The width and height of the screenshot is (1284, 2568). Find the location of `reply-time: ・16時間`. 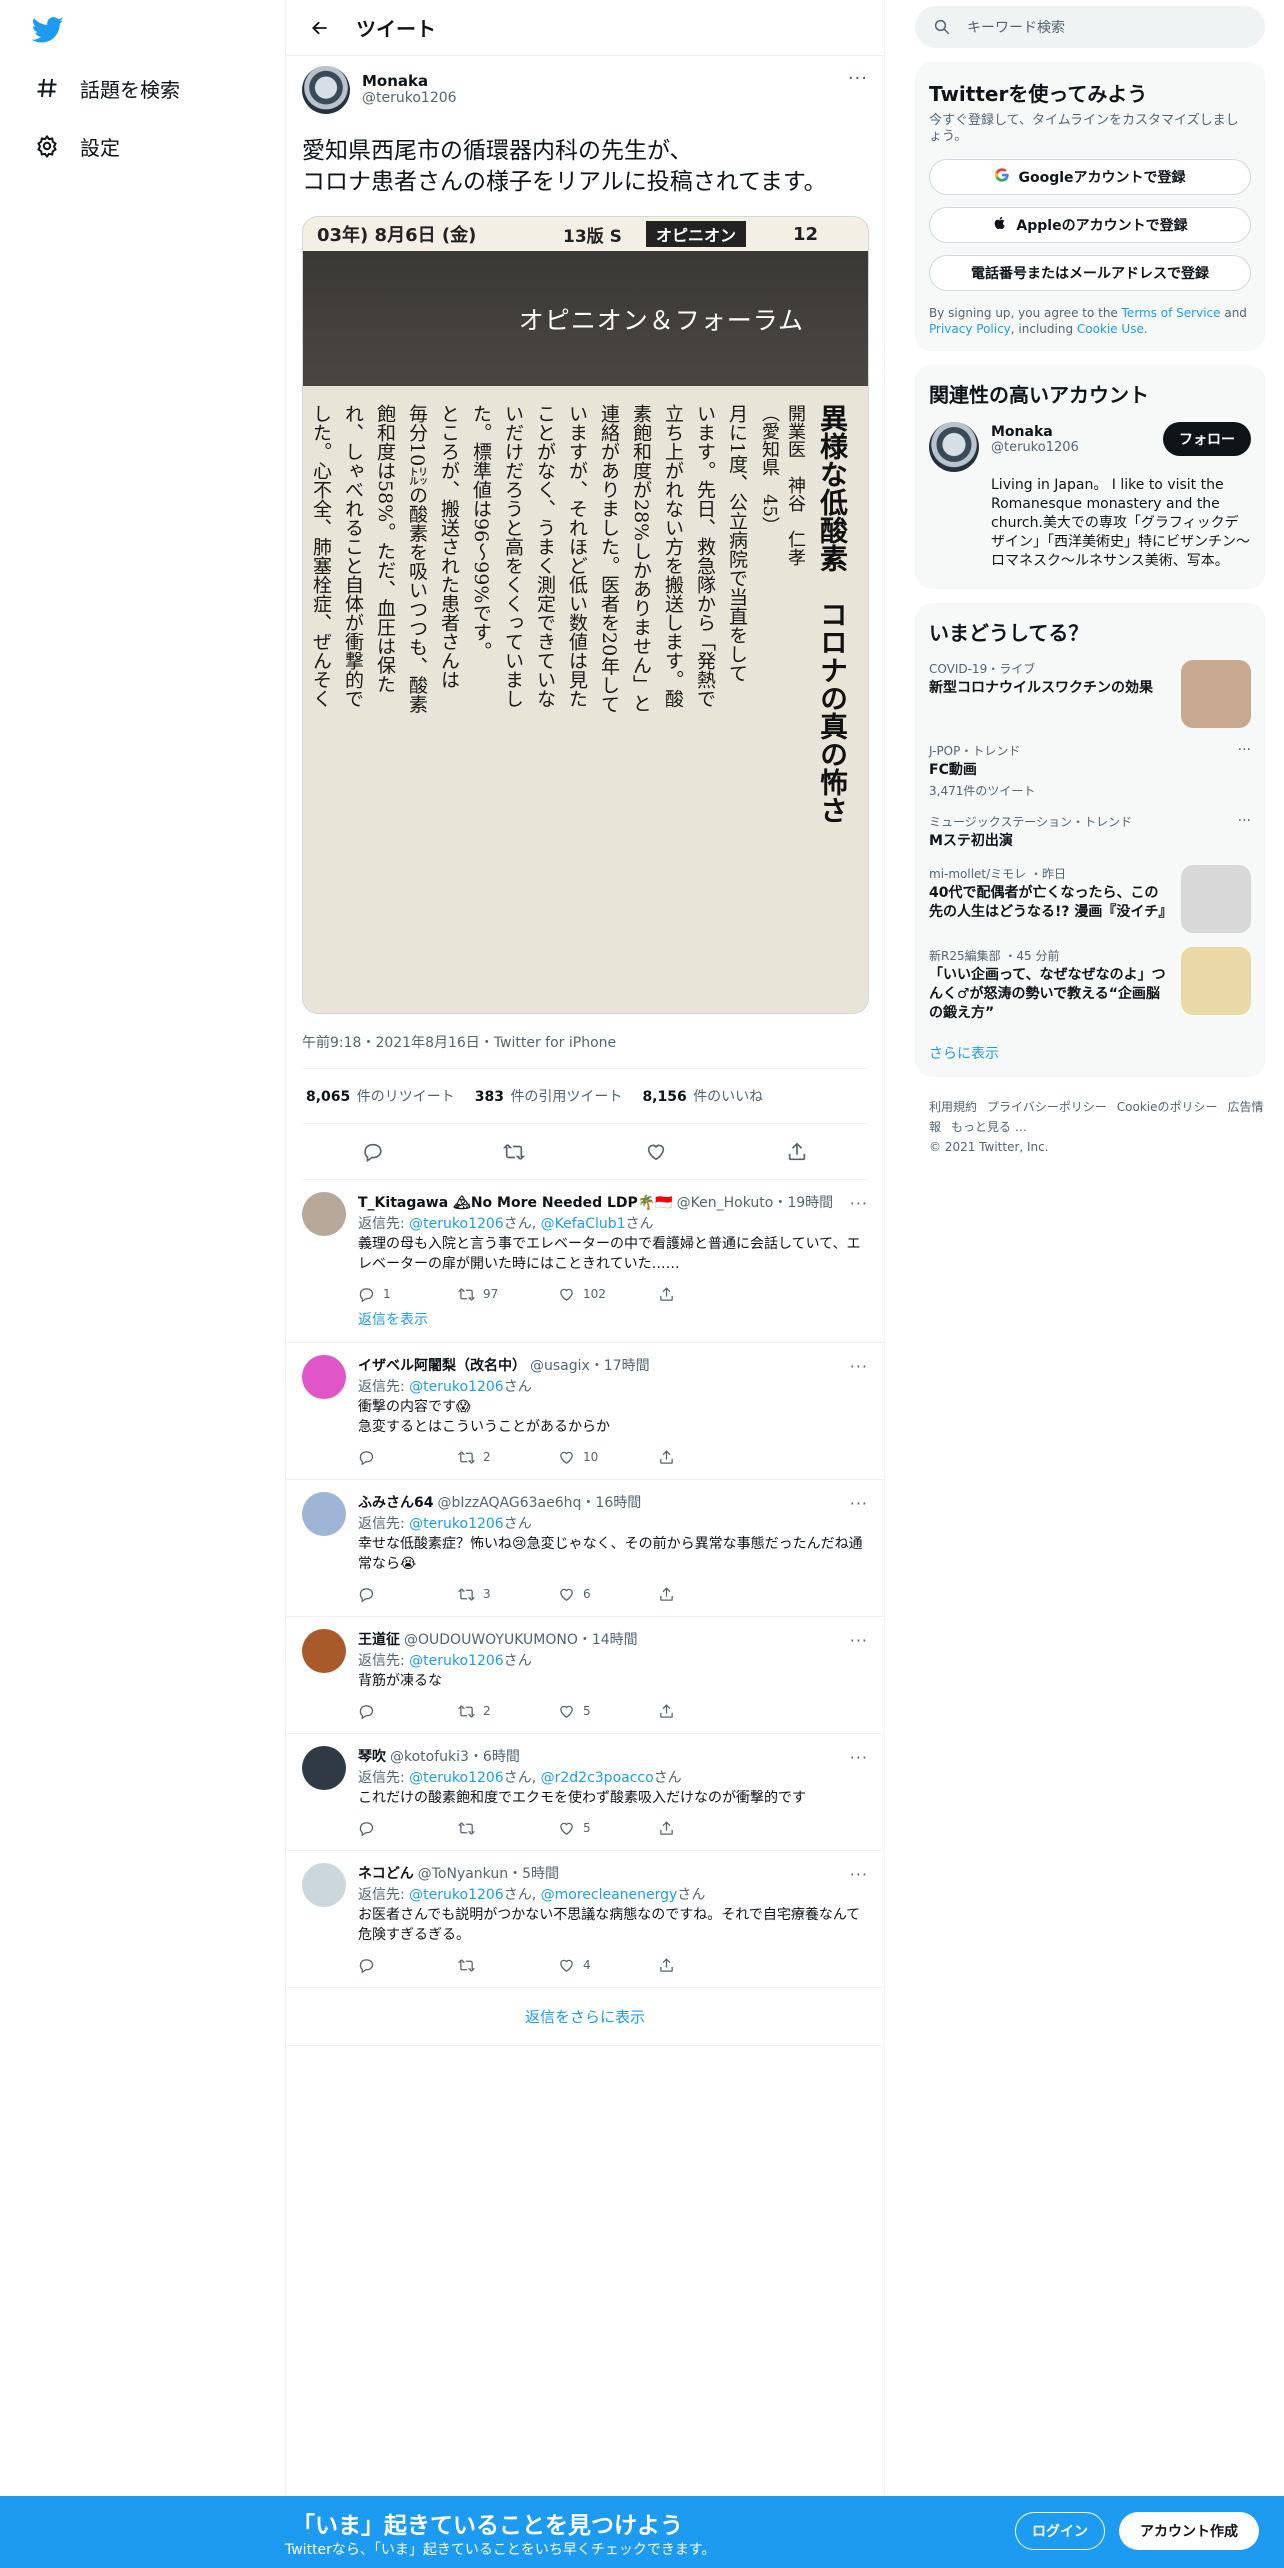

reply-time: ・16時間 is located at coordinates (611, 1503).